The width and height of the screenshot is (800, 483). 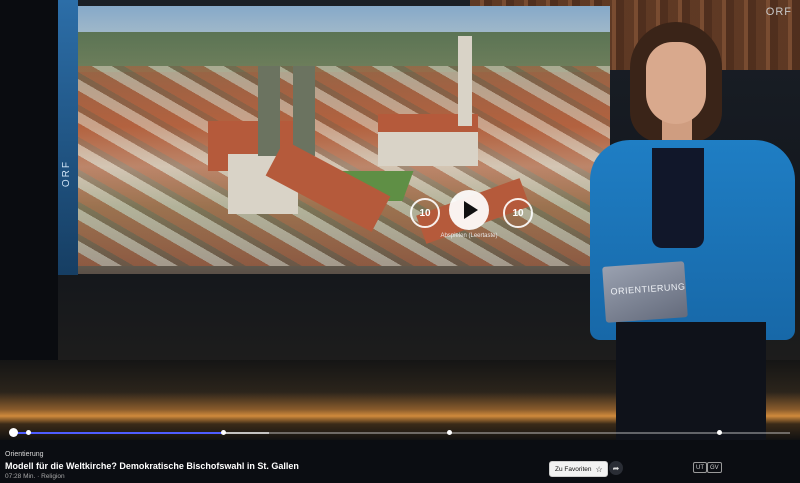 I want to click on add-to-favorites-button: Zu Favoriten ☆, so click(x=578, y=469).